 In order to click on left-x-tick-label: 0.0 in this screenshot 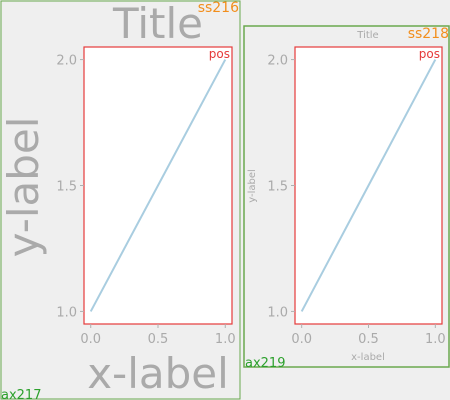, I will do `click(90, 339)`.